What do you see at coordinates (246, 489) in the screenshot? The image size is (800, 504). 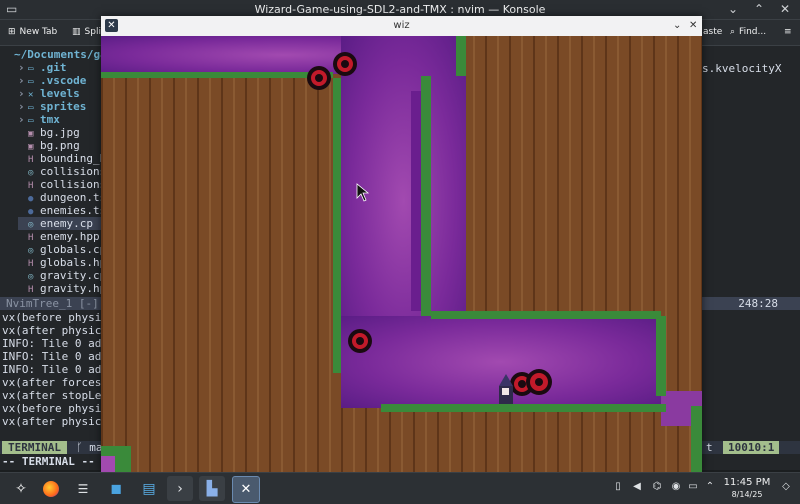 I see `xwayland-app-icon: ✕` at bounding box center [246, 489].